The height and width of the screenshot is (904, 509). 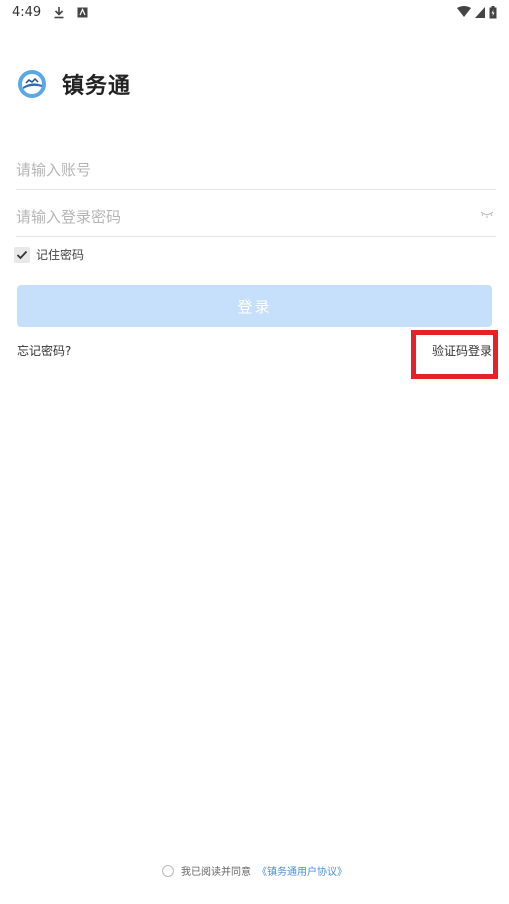 I want to click on remember-checkbox, so click(x=22, y=254).